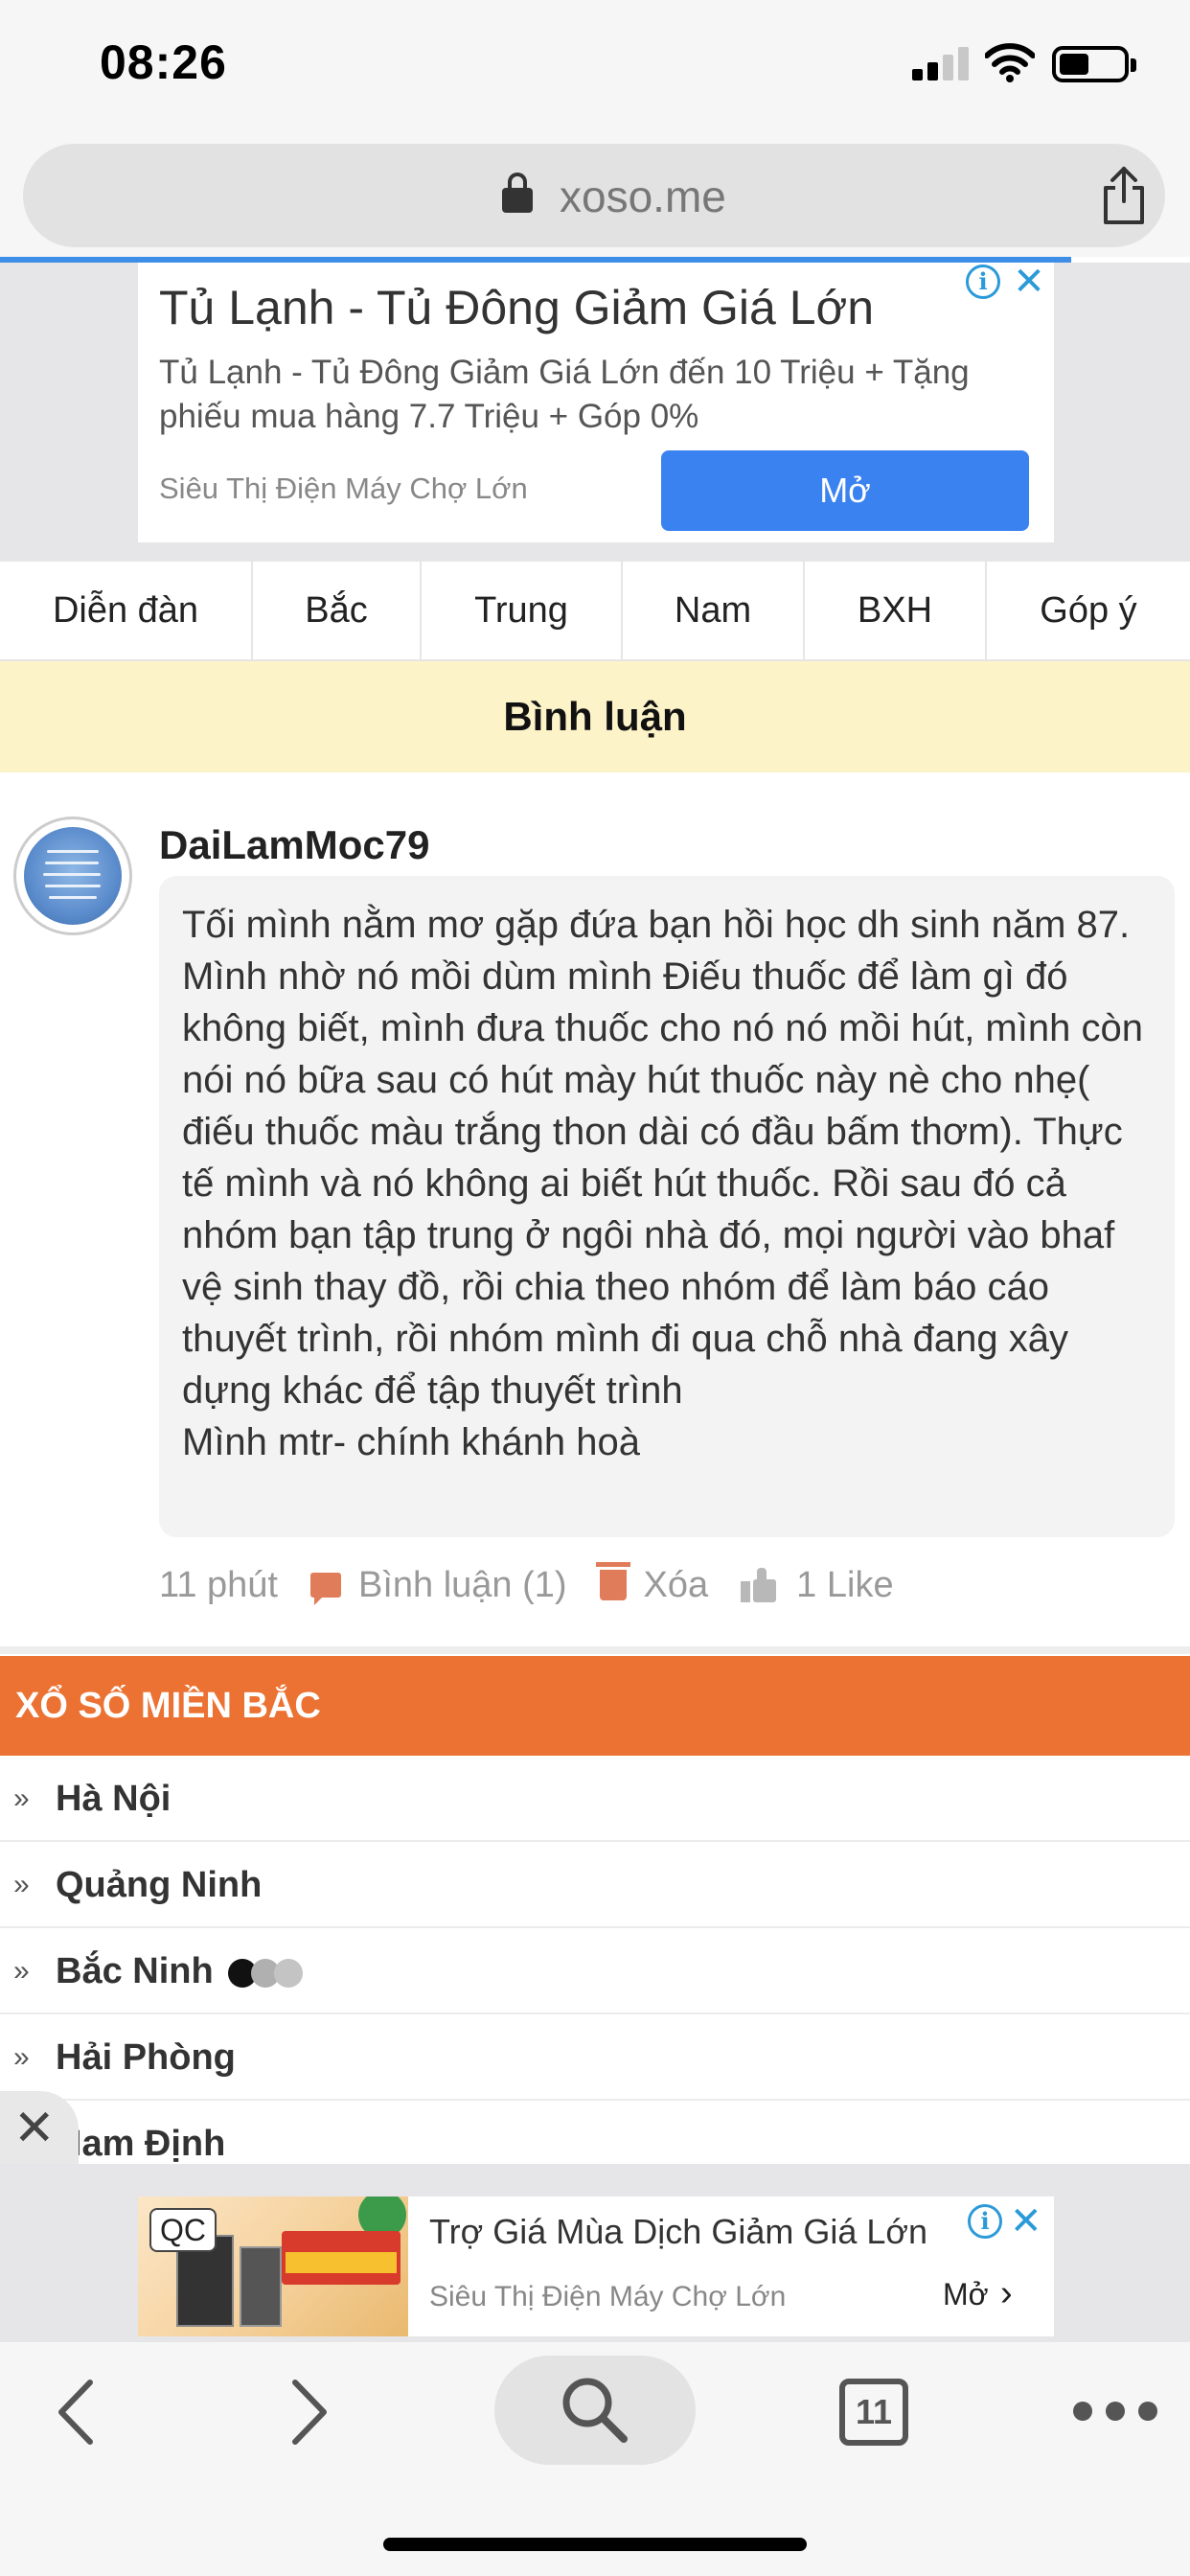 This screenshot has height=2576, width=1190. I want to click on province-item-bac-ninh: » Bắc Ninh, so click(595, 1971).